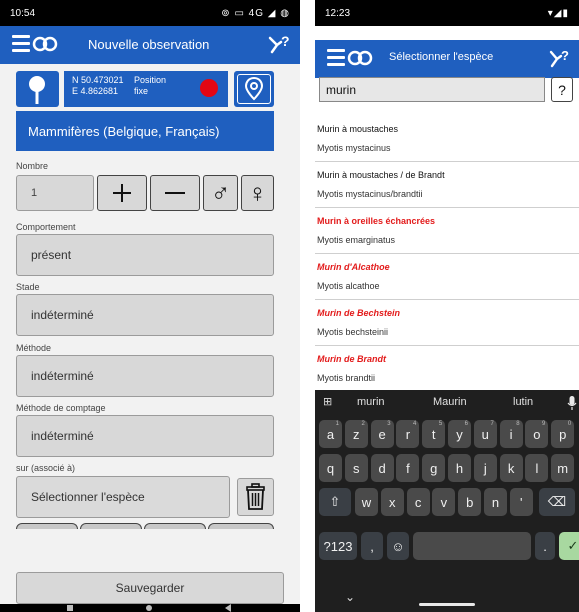 The width and height of the screenshot is (579, 612). I want to click on suggestion-3: lutin, so click(523, 402).